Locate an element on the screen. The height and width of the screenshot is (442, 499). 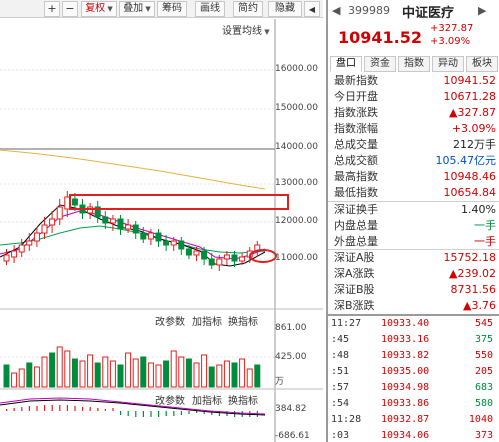
stat-label: 内盘总量 is located at coordinates (356, 225).